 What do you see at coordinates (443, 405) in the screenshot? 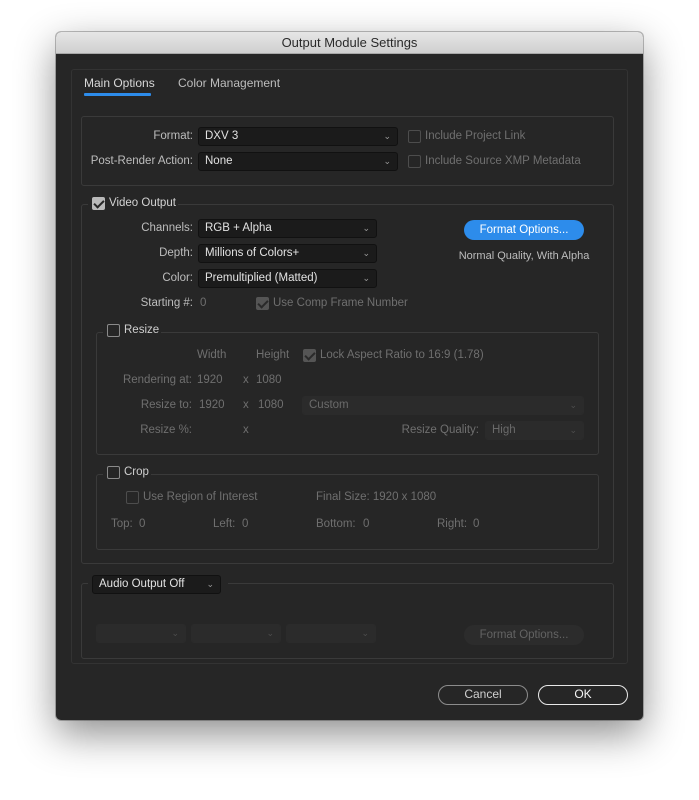
I see `resize-preset-select: Custom ⌄` at bounding box center [443, 405].